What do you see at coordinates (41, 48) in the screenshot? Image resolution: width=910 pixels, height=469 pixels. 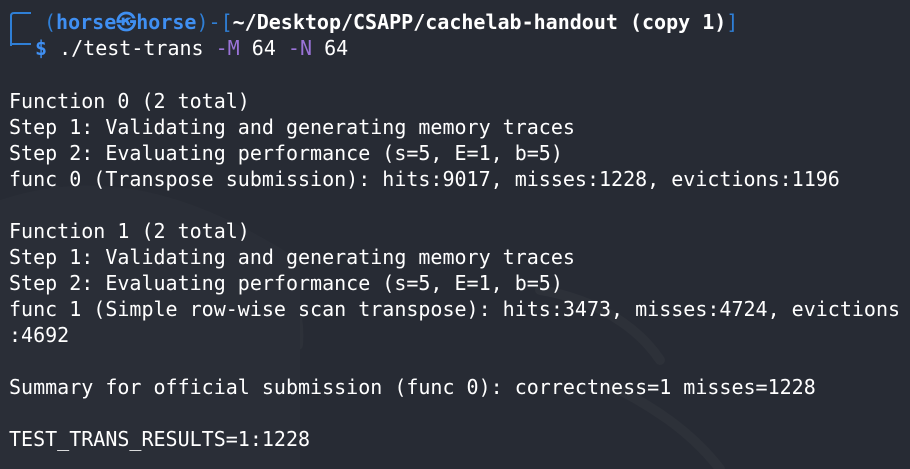 I see `prompt-symbol: $` at bounding box center [41, 48].